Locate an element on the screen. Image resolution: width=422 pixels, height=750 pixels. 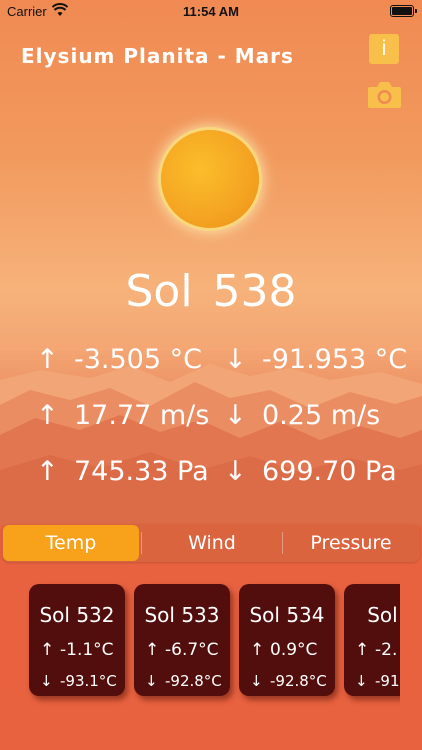
sol-card: Sol 532 ↑ -1.1°C ↓ -93.1°C is located at coordinates (77, 640).